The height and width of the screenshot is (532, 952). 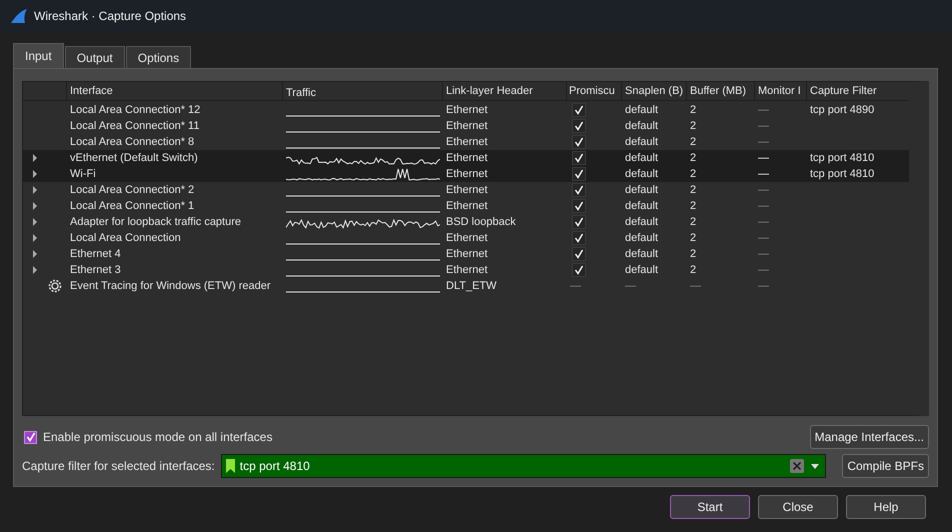 I want to click on capture-filter-field: tcp port 4810, so click(x=523, y=466).